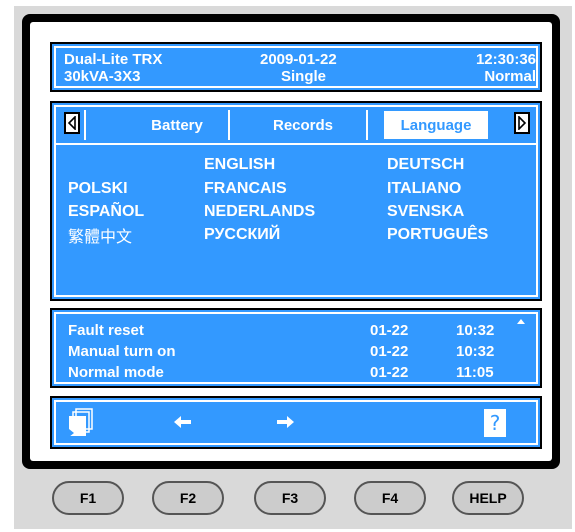  I want to click on rating-label: 30kVA-3X3, so click(102, 76).